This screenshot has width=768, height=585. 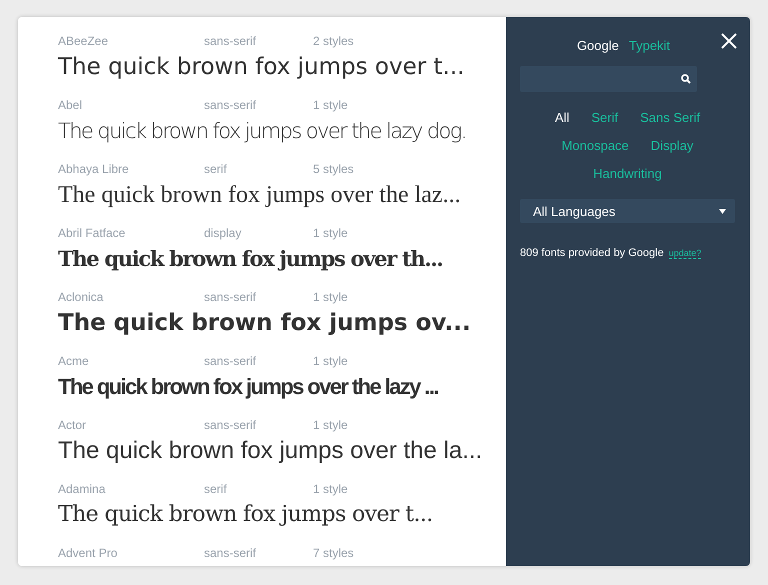 What do you see at coordinates (73, 425) in the screenshot?
I see `font-name: Actor` at bounding box center [73, 425].